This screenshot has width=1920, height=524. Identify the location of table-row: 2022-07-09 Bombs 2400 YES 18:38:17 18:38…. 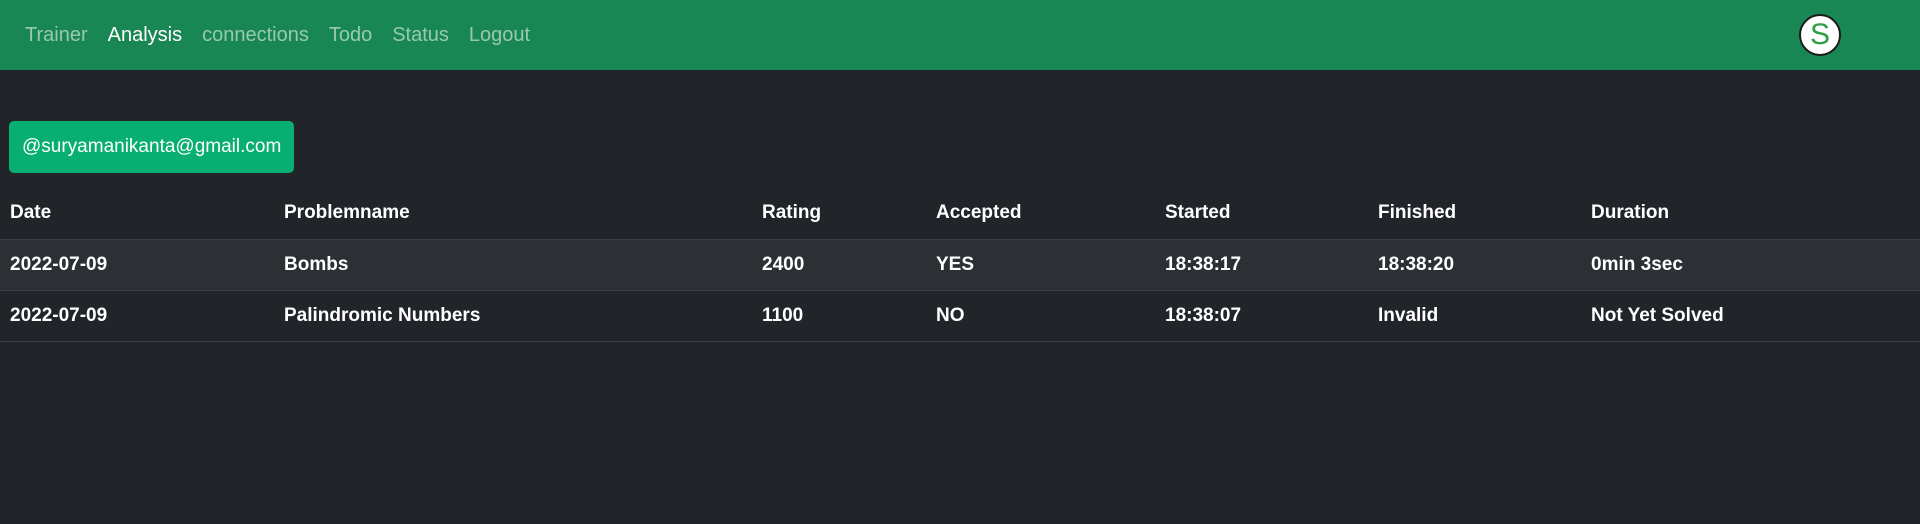
(960, 264).